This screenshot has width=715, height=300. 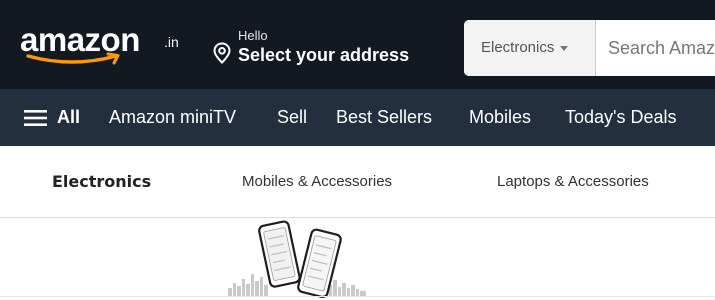 I want to click on divider, so click(x=357, y=296).